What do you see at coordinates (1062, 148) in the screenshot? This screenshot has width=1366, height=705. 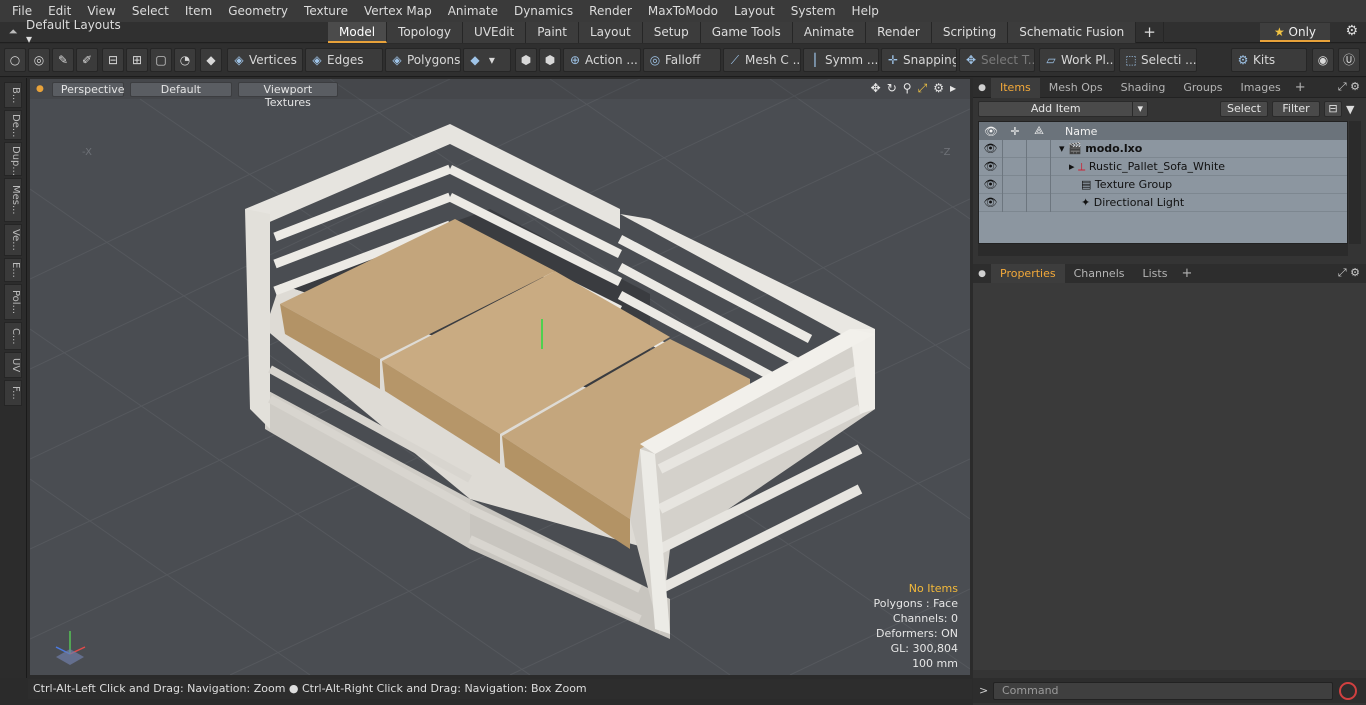 I see `expand-triangle-icon: ▾` at bounding box center [1062, 148].